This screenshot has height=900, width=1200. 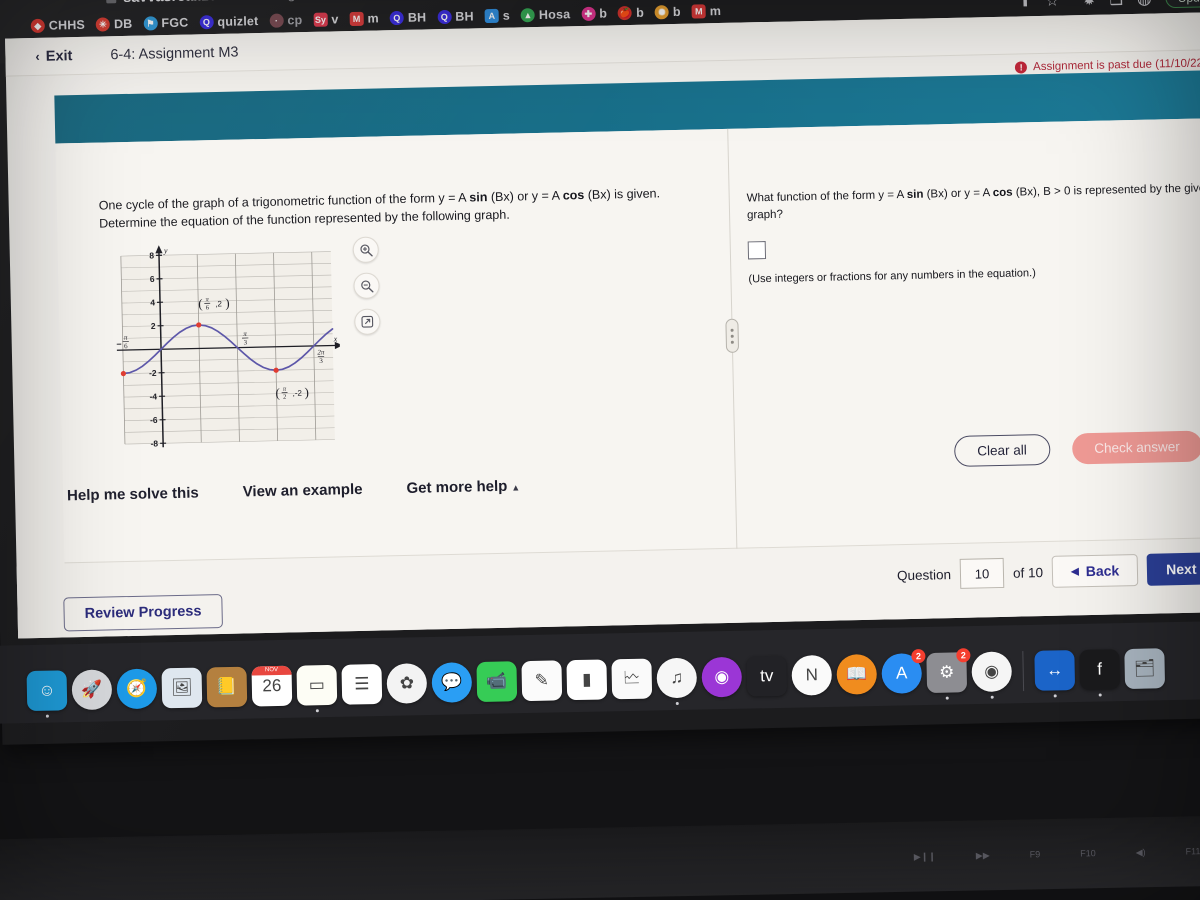 I want to click on open-in-new-icon, so click(x=367, y=322).